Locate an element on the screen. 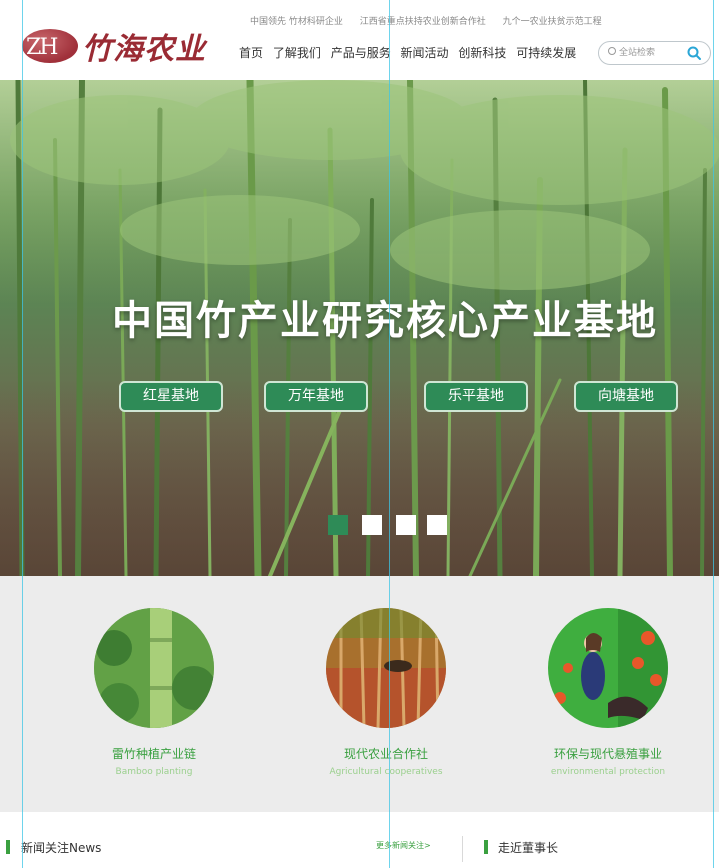  top-links: 中国领先 竹材科研企业 江西省重点扶持农业创新合作社 九个一农业扶贫示范工程 is located at coordinates (433, 20).